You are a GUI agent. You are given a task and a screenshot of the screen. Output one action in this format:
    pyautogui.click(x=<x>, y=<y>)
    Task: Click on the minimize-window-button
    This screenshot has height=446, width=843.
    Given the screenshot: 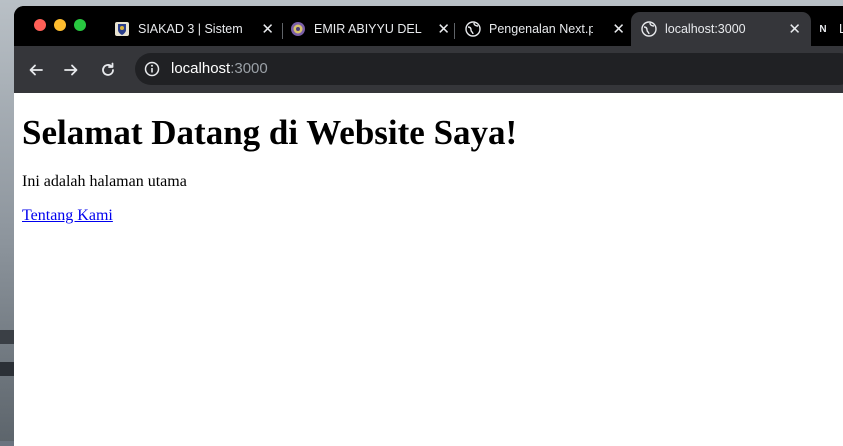 What is the action you would take?
    pyautogui.click(x=60, y=25)
    